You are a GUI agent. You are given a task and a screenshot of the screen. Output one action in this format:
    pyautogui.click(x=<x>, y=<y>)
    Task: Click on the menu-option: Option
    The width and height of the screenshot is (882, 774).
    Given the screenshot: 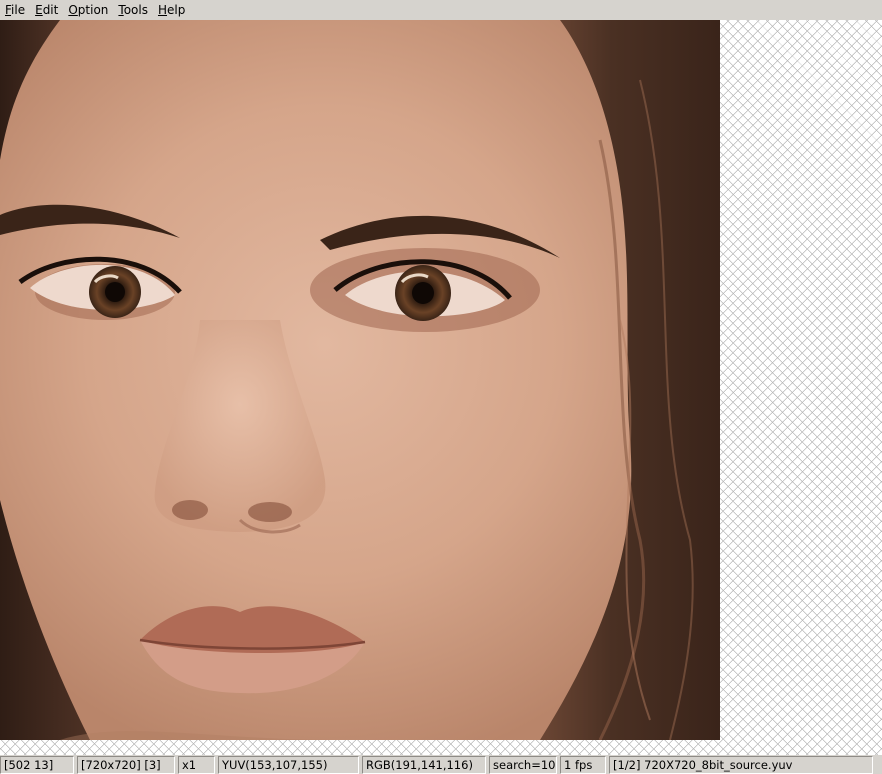 What is the action you would take?
    pyautogui.click(x=88, y=10)
    